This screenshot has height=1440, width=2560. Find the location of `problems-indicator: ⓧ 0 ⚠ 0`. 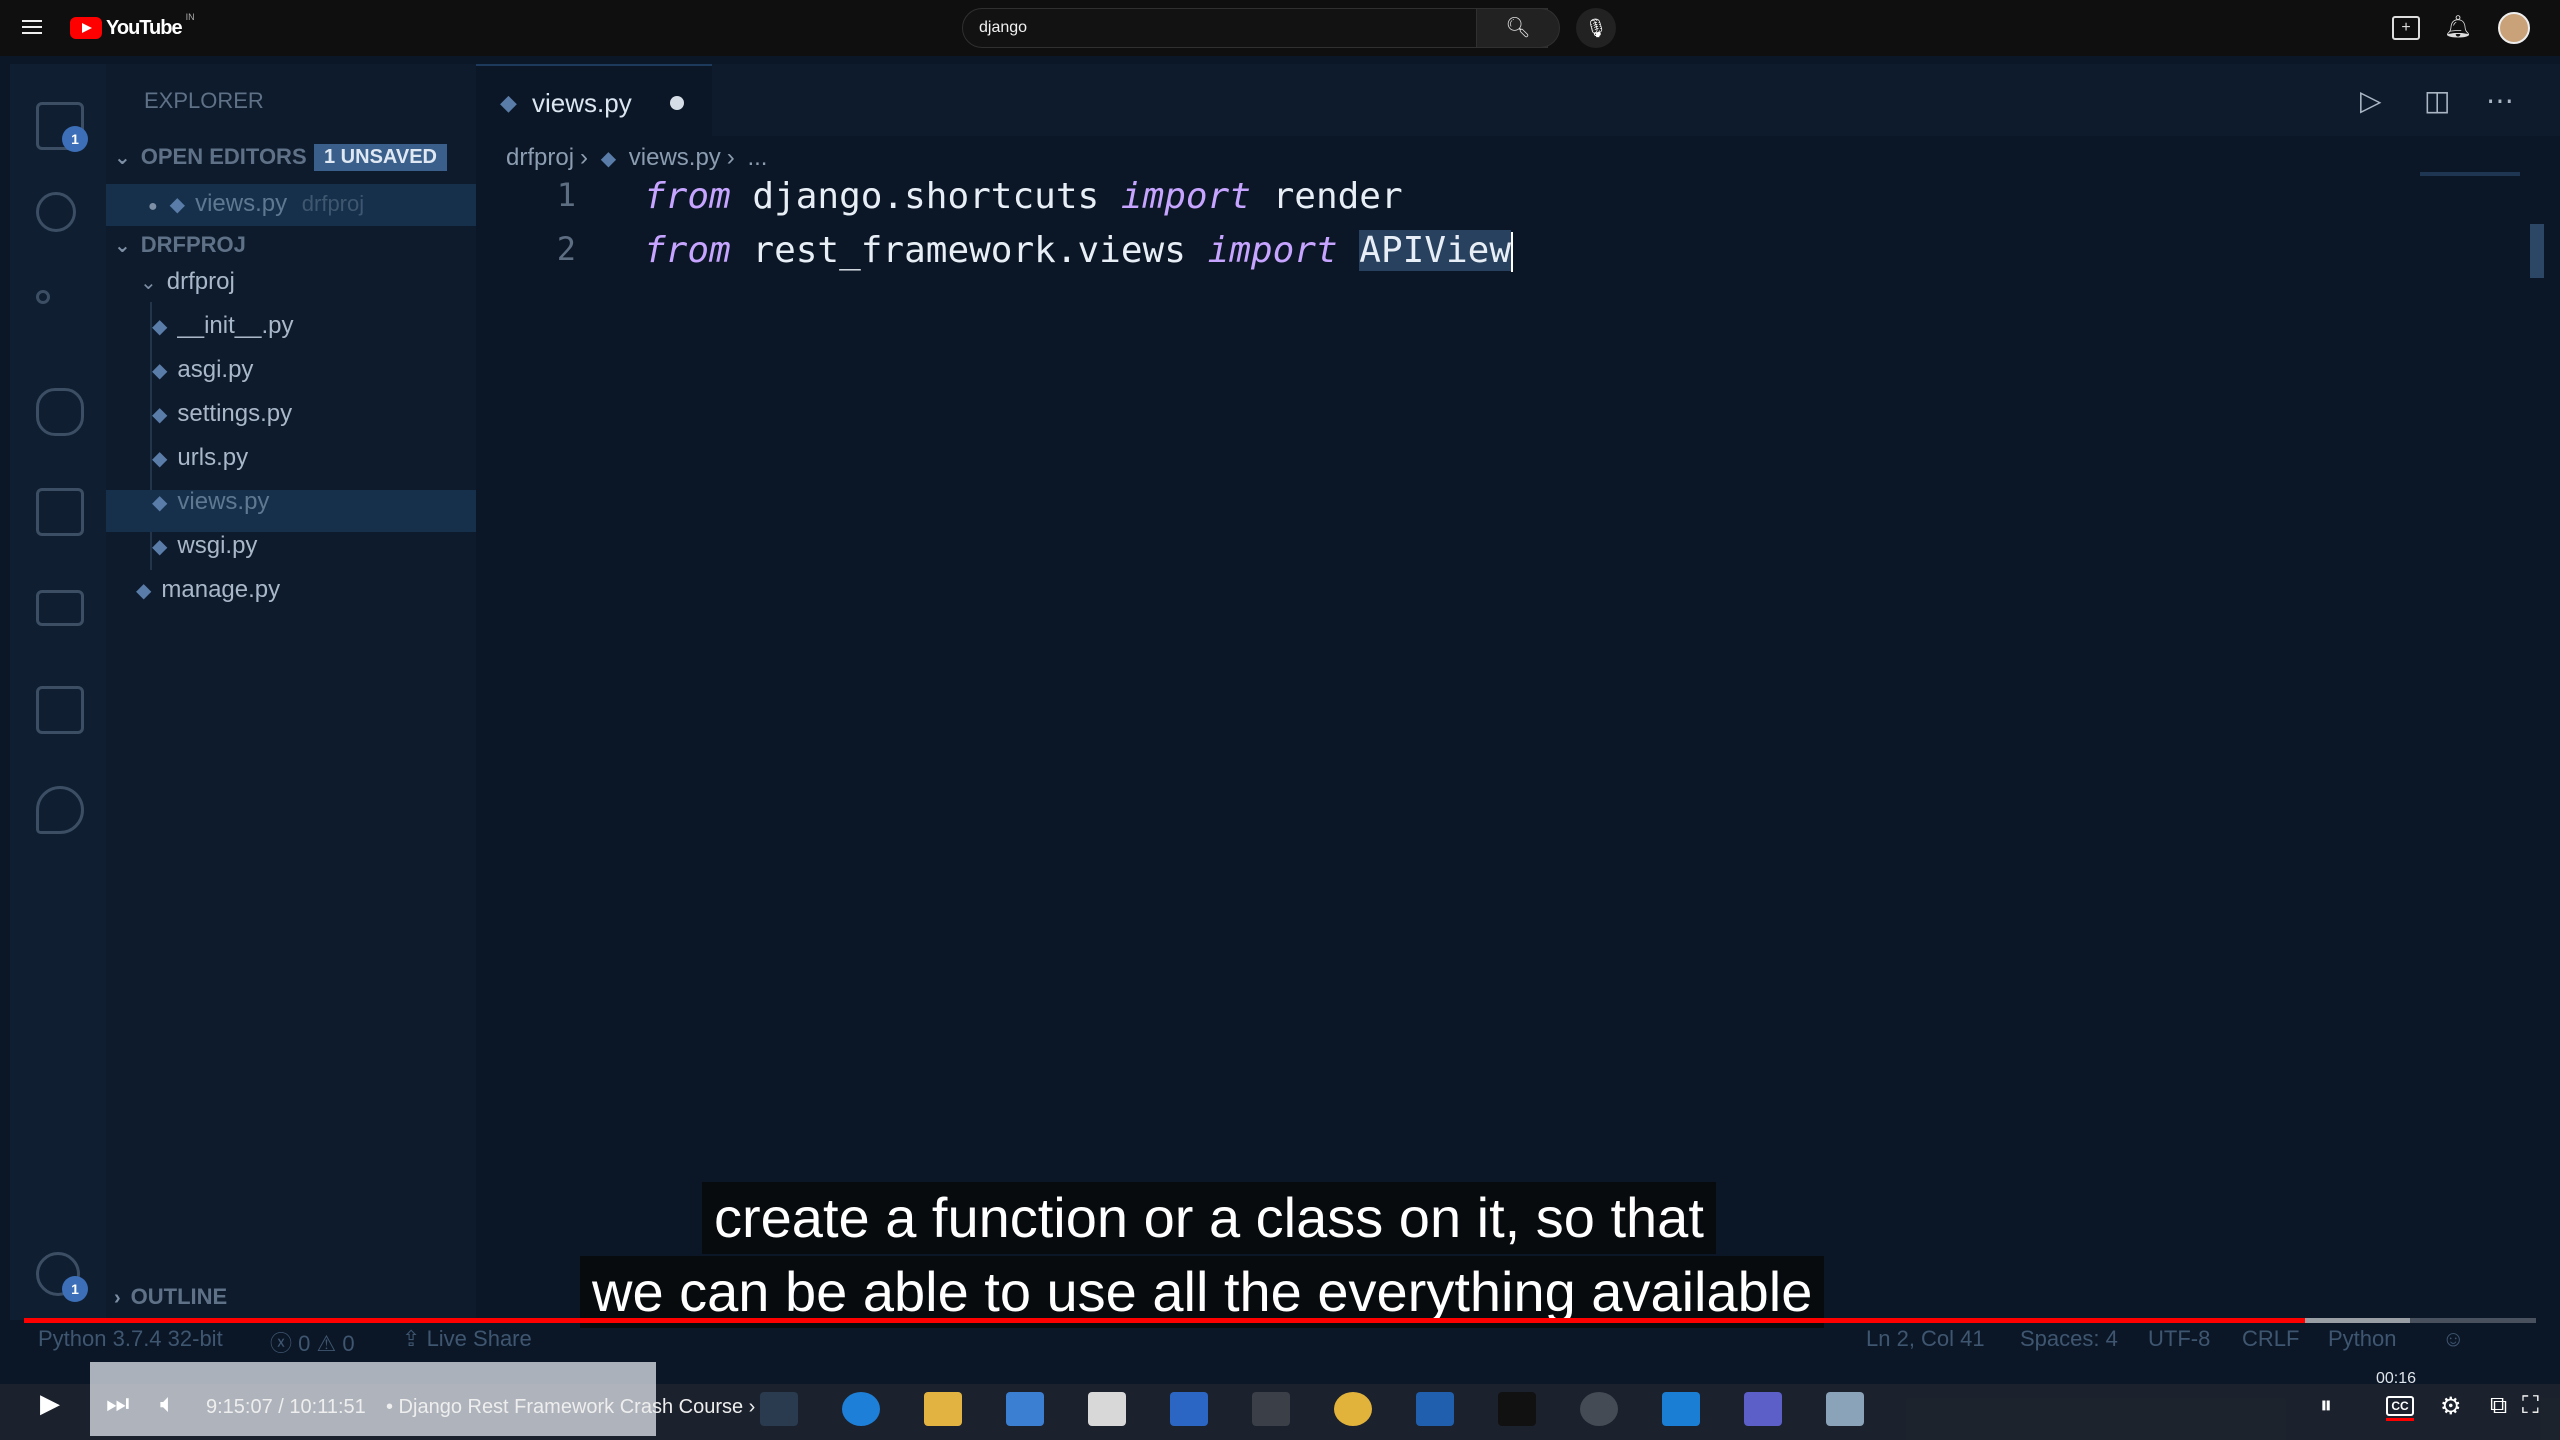

problems-indicator: ⓧ 0 ⚠ 0 is located at coordinates (312, 1342).